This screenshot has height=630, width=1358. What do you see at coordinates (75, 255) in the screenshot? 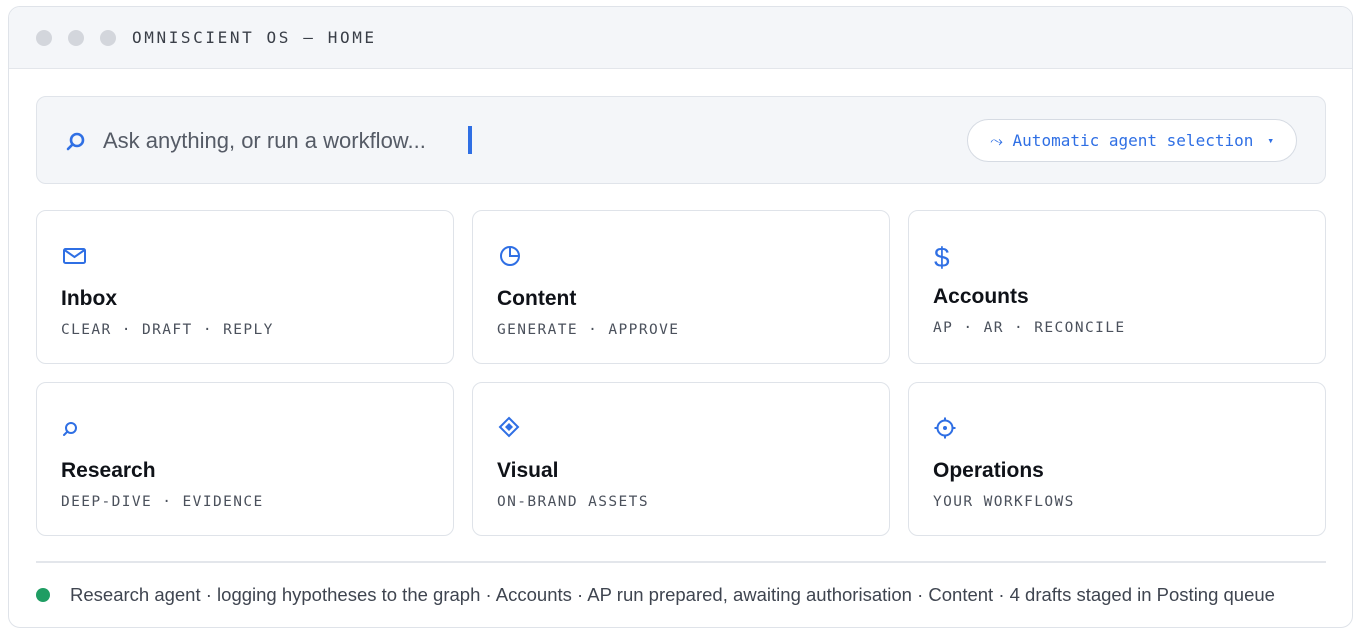
I see `mail-icon` at bounding box center [75, 255].